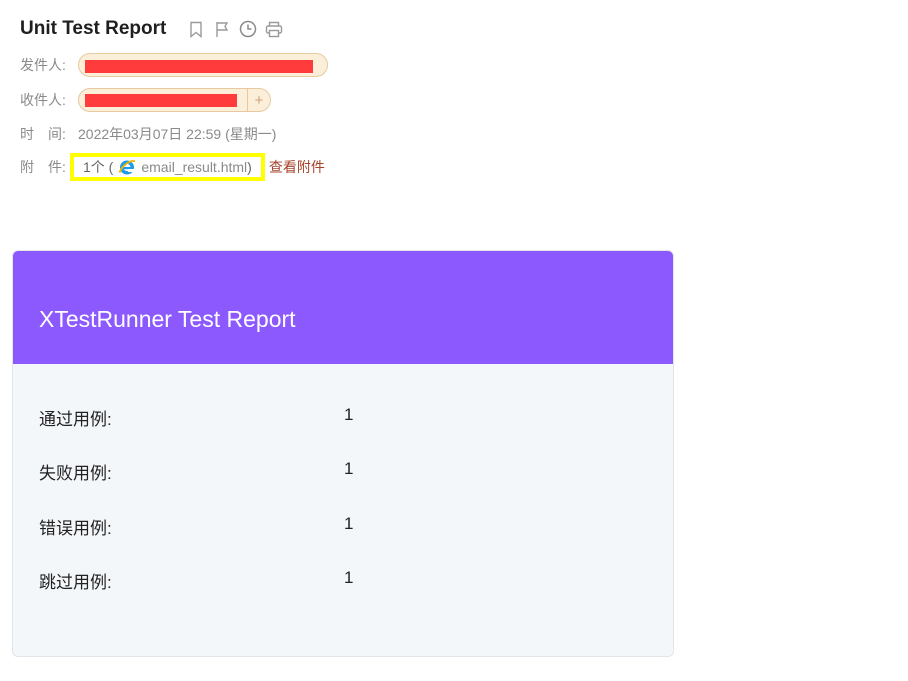  Describe the element at coordinates (196, 417) in the screenshot. I see `stat-row-passed: 通过用例: 1` at that location.